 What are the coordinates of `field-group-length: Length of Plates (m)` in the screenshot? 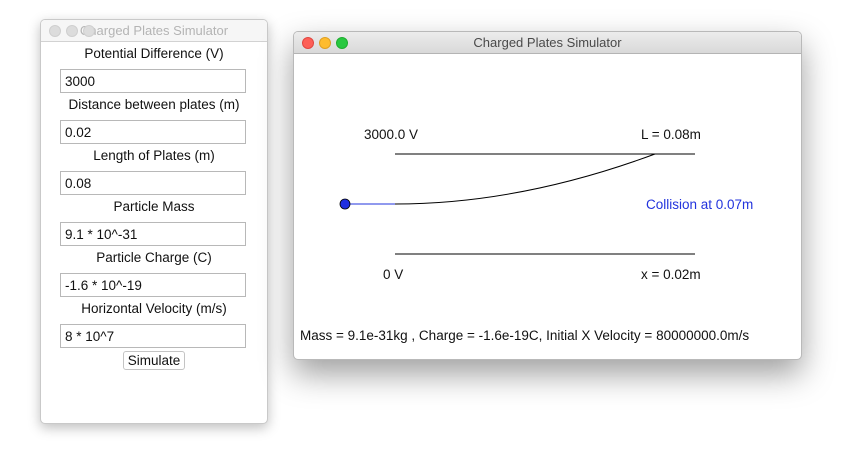 It's located at (154, 170).